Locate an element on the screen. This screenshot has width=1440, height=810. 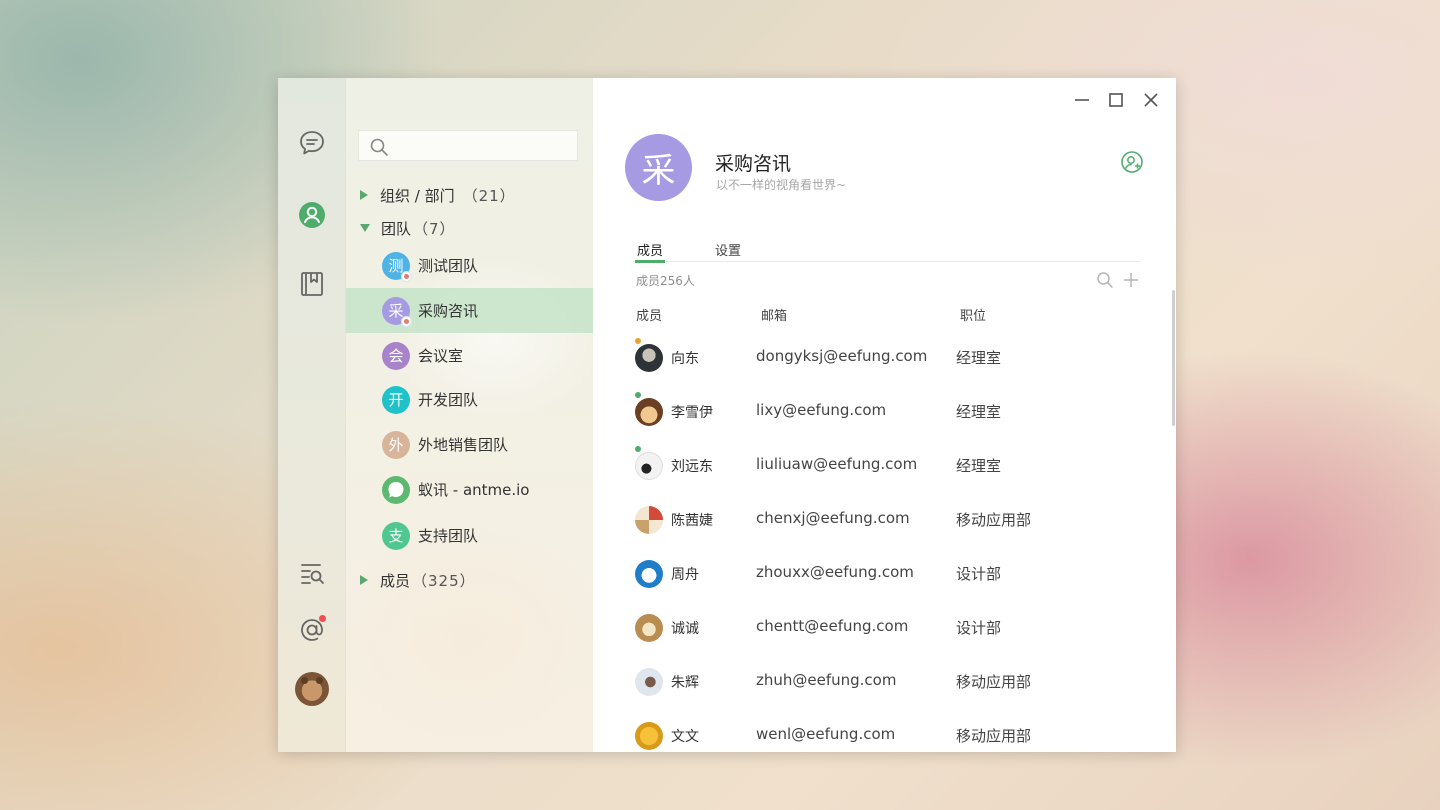
group-subtitle: 以不一样的视角看世界~ is located at coordinates (781, 185).